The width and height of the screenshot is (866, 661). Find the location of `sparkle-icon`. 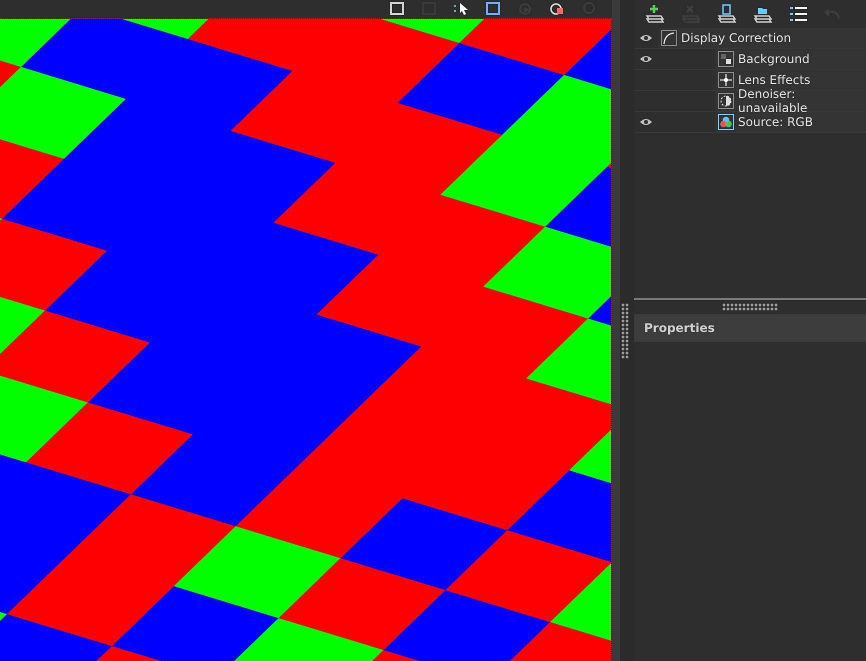

sparkle-icon is located at coordinates (726, 80).